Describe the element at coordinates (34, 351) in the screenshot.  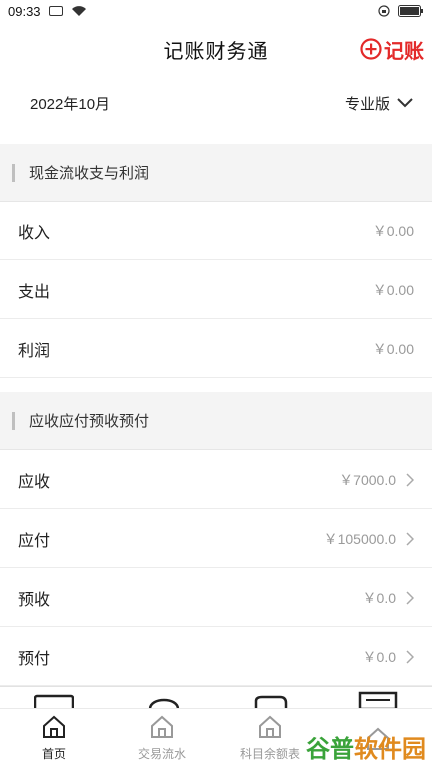
I see `row-label: 利润` at that location.